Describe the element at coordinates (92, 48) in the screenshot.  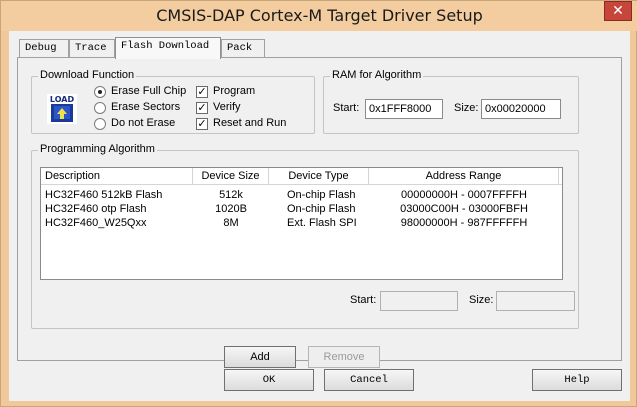
I see `tab-trace: Trace` at that location.